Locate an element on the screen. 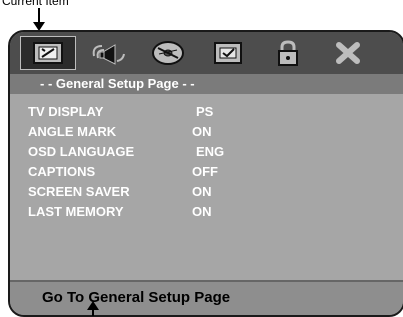 This screenshot has height=317, width=403. exit-icon is located at coordinates (348, 53).